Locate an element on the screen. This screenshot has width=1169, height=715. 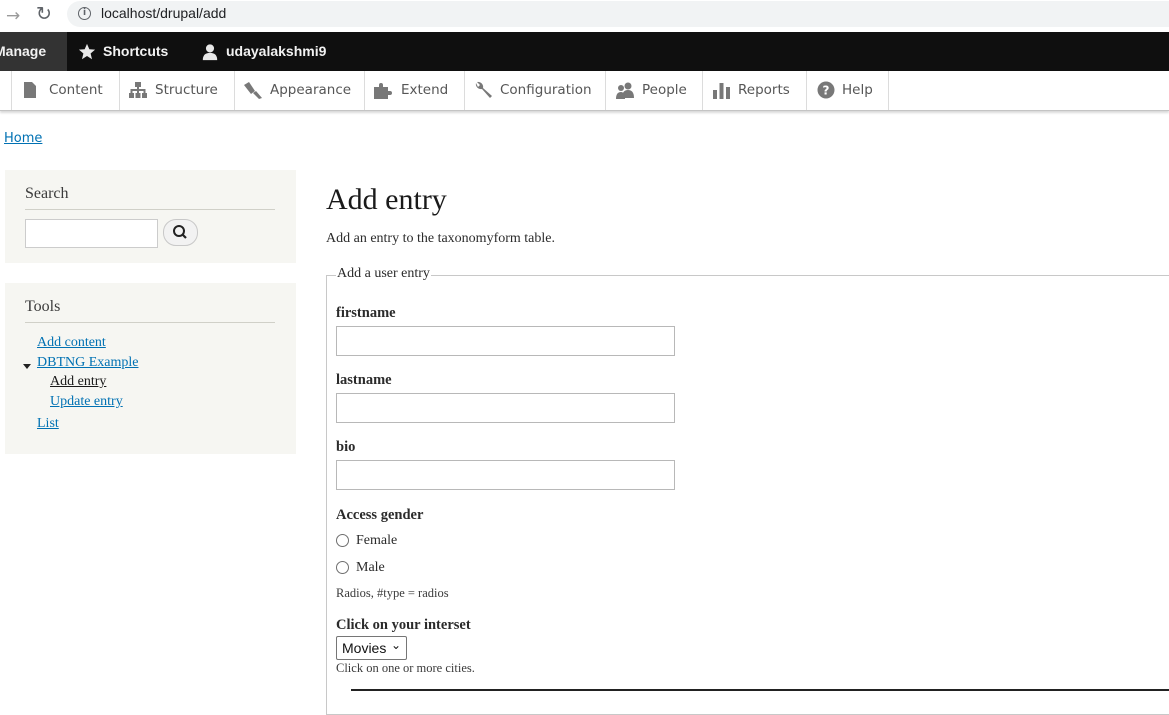
file-icon is located at coordinates (30, 90).